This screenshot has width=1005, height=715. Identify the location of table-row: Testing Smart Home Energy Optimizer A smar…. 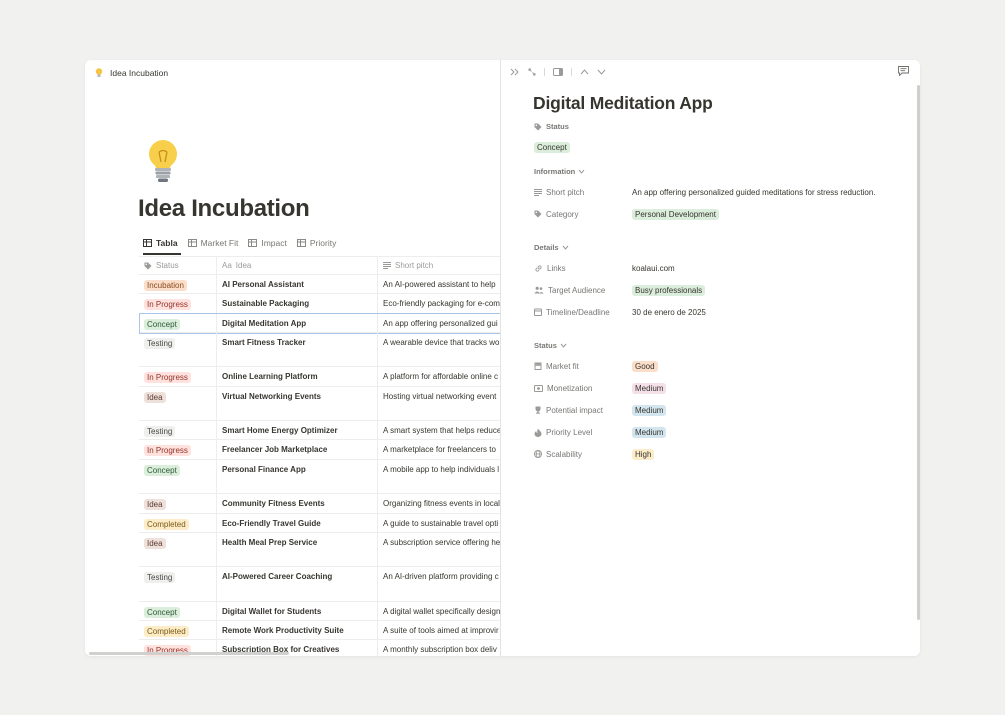
(319, 431).